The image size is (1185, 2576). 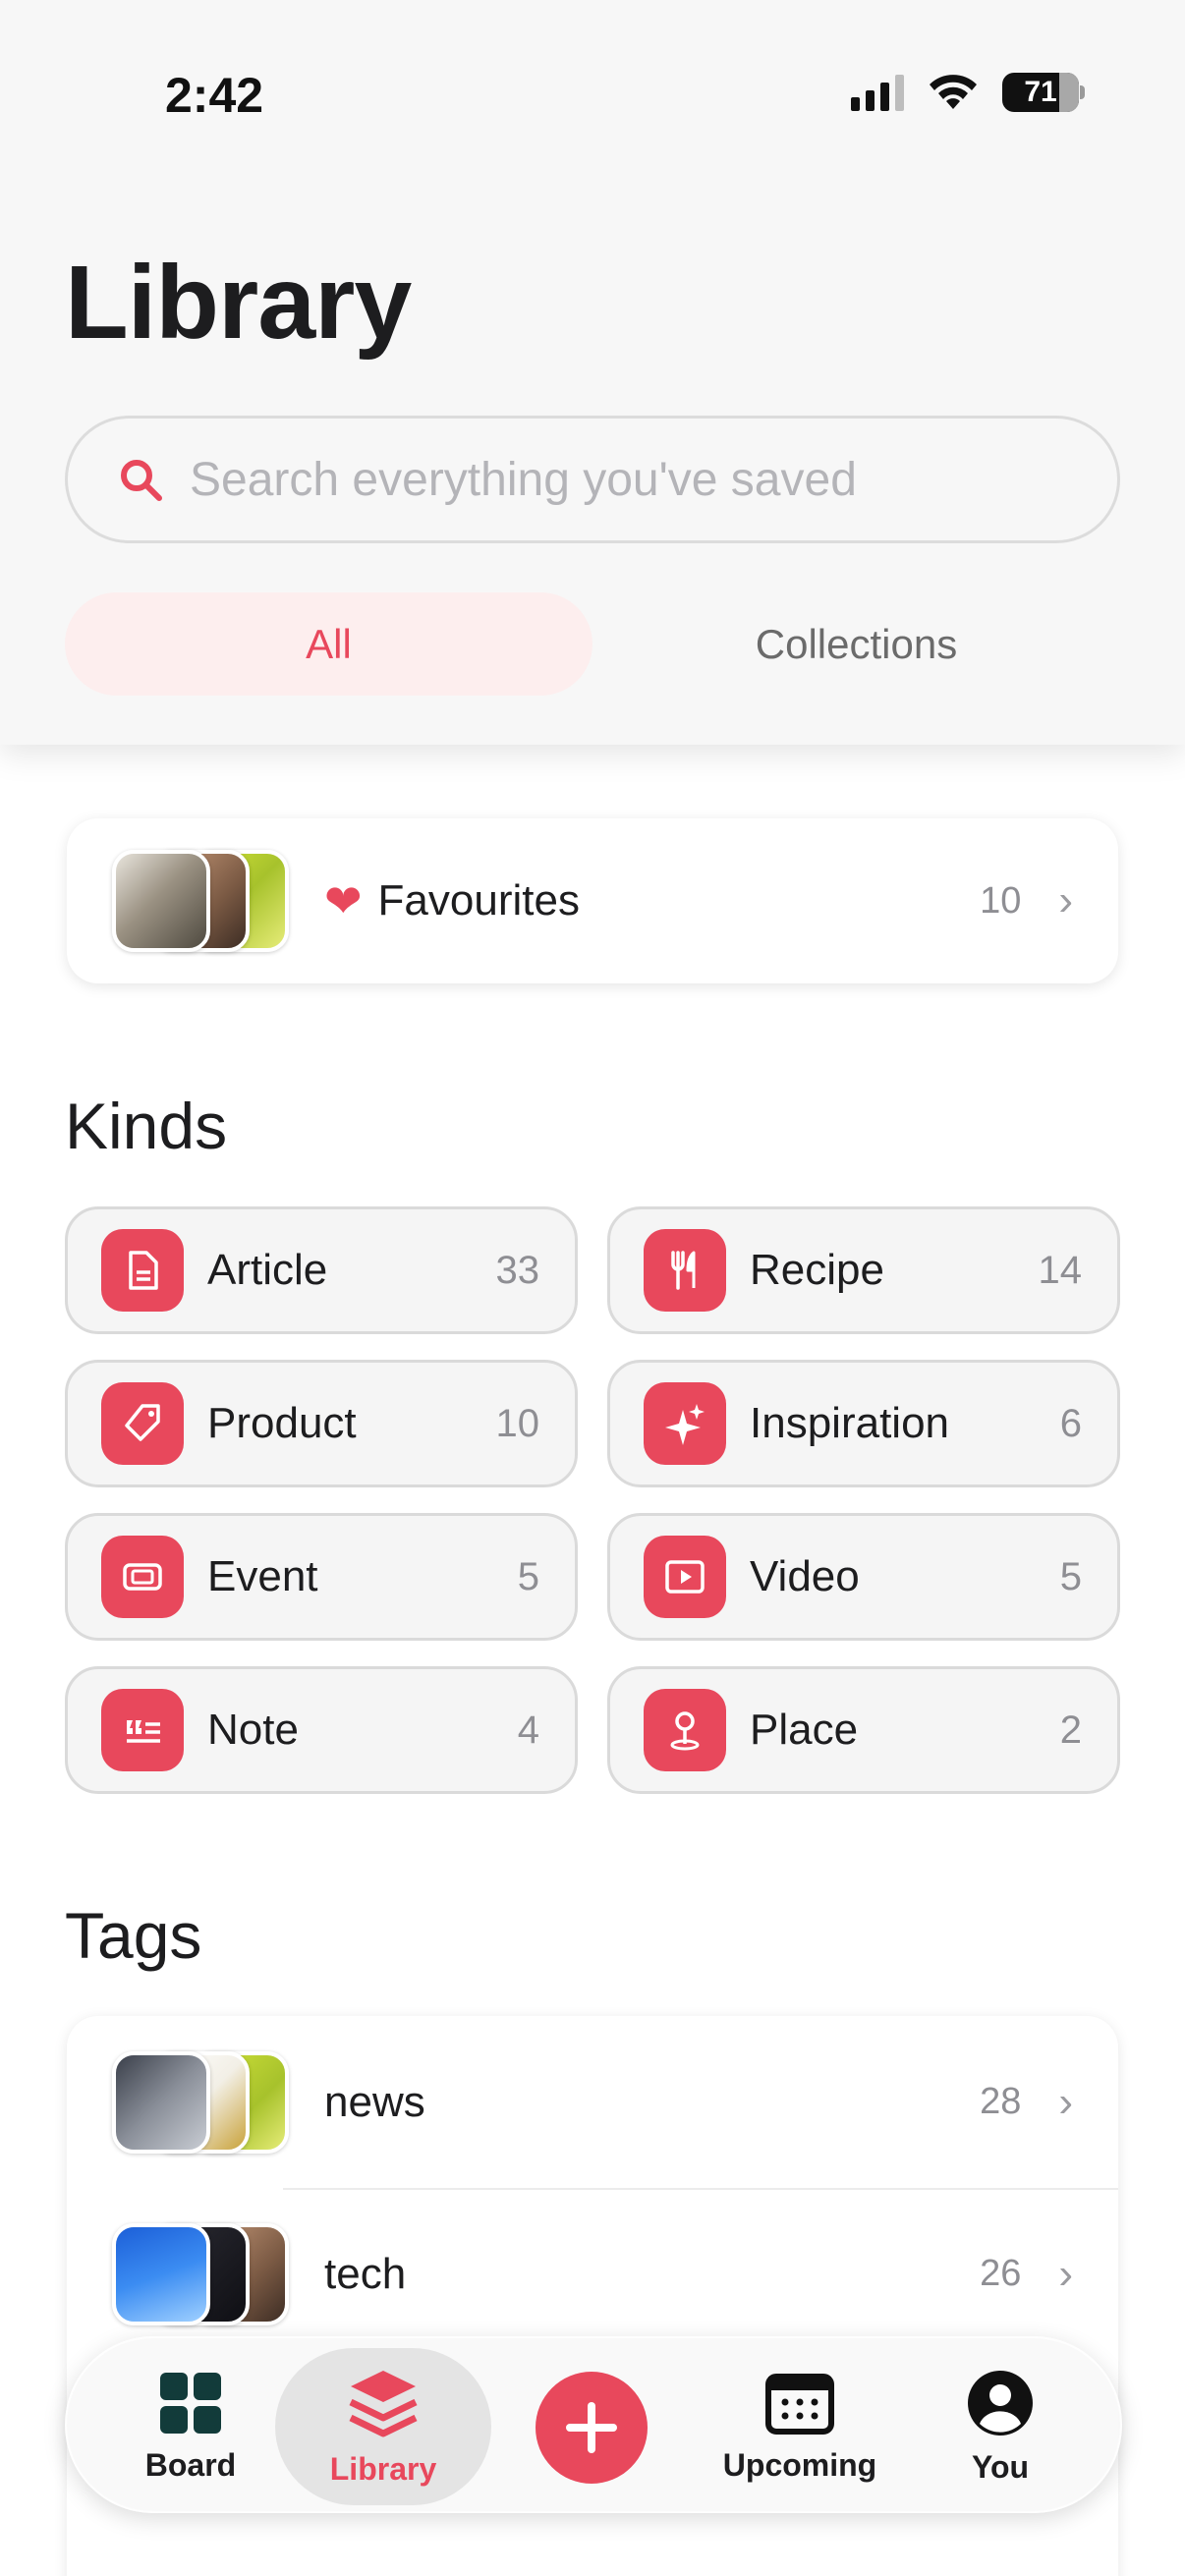 I want to click on heart-icon: ❤, so click(x=344, y=900).